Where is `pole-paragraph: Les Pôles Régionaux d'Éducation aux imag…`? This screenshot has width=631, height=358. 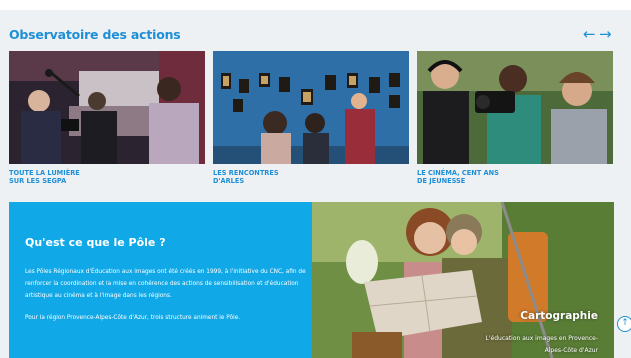 pole-paragraph: Les Pôles Régionaux d'Éducation aux imag… is located at coordinates (165, 284).